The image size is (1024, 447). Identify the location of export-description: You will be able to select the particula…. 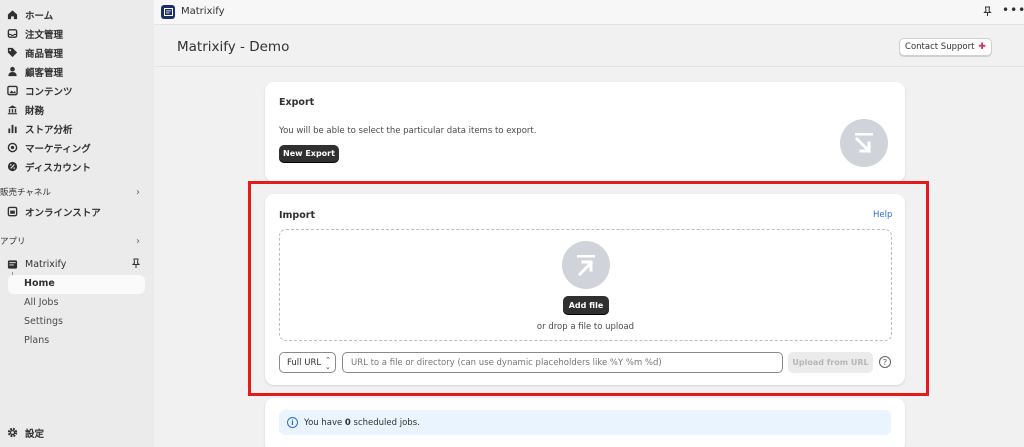
(408, 131).